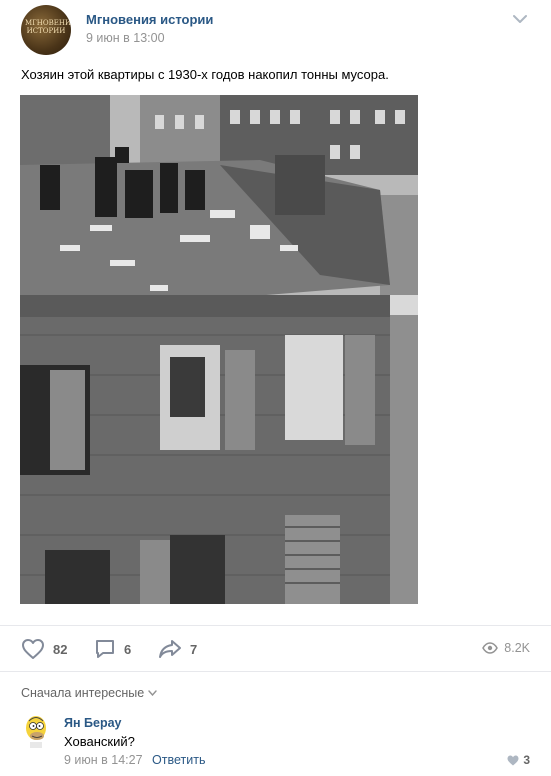 The image size is (551, 776). I want to click on post-actions-bar: 82 6 7 8.2K, so click(275, 648).